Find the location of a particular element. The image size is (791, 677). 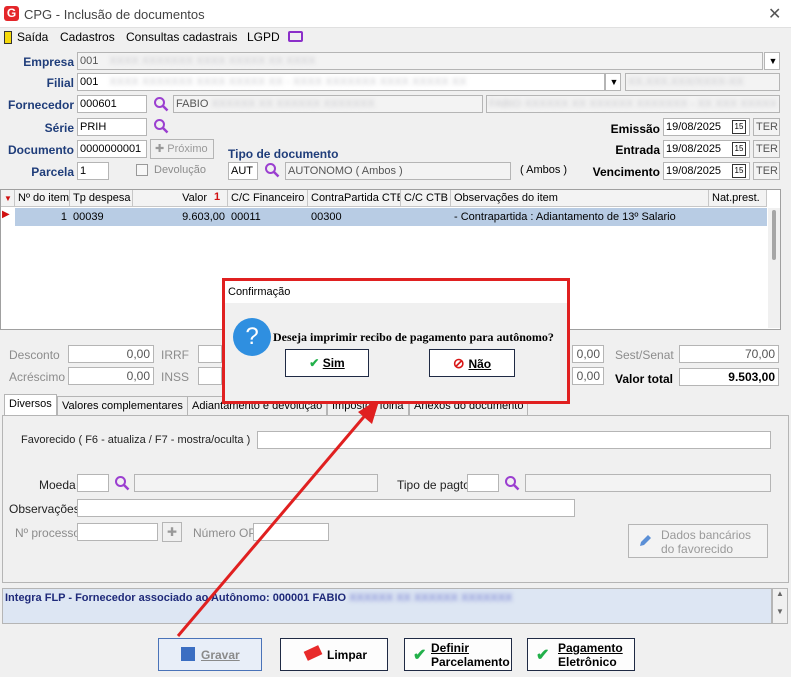

dialog-title: Confirmação is located at coordinates (259, 292).